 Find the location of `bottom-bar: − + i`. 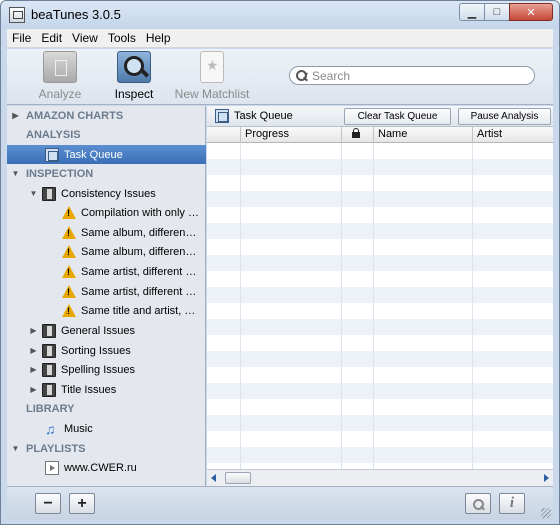

bottom-bar: − + i is located at coordinates (280, 503).